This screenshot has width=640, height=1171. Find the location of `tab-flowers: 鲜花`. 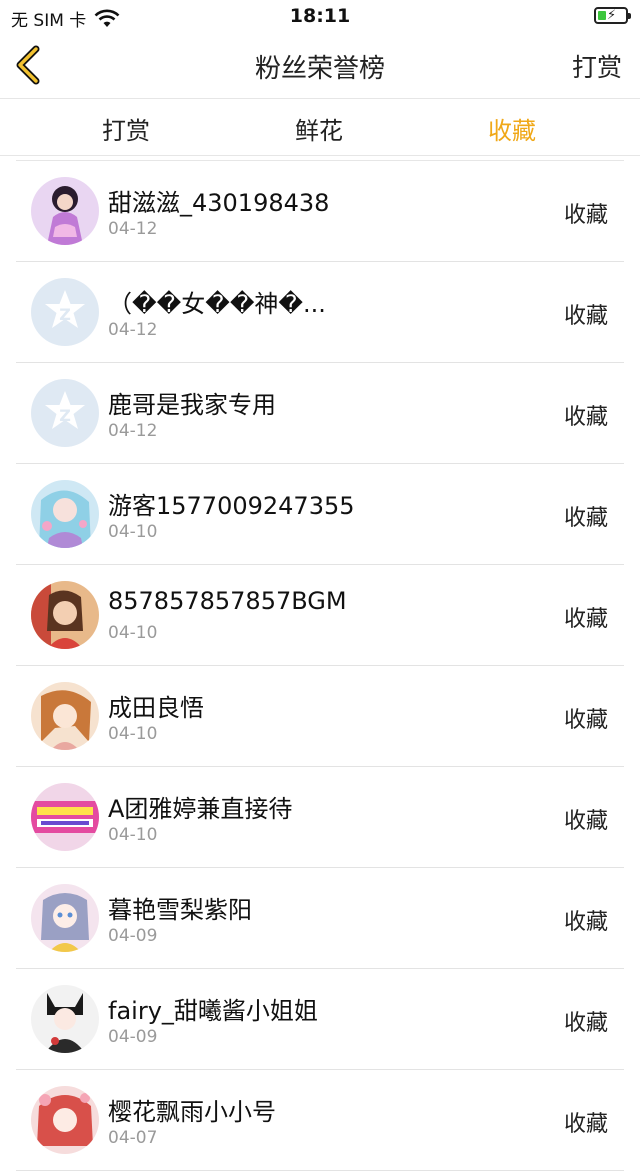

tab-flowers: 鲜花 is located at coordinates (319, 128).